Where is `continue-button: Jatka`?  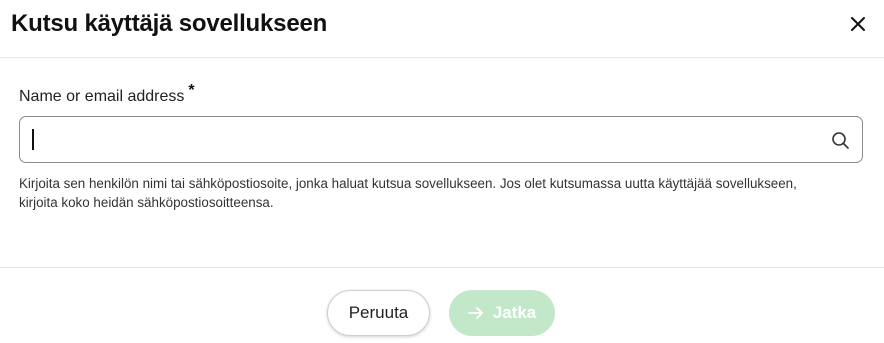
continue-button: Jatka is located at coordinates (502, 313).